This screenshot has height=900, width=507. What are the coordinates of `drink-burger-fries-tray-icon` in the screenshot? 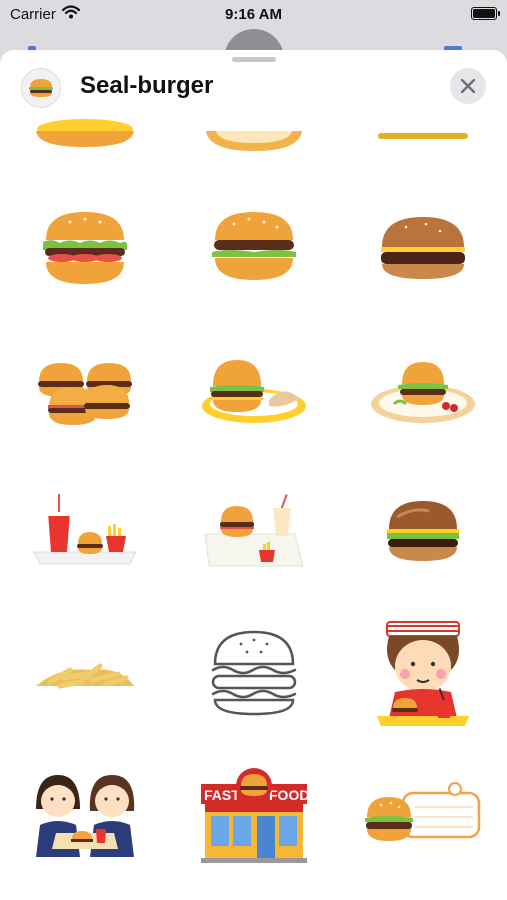 It's located at (84, 528).